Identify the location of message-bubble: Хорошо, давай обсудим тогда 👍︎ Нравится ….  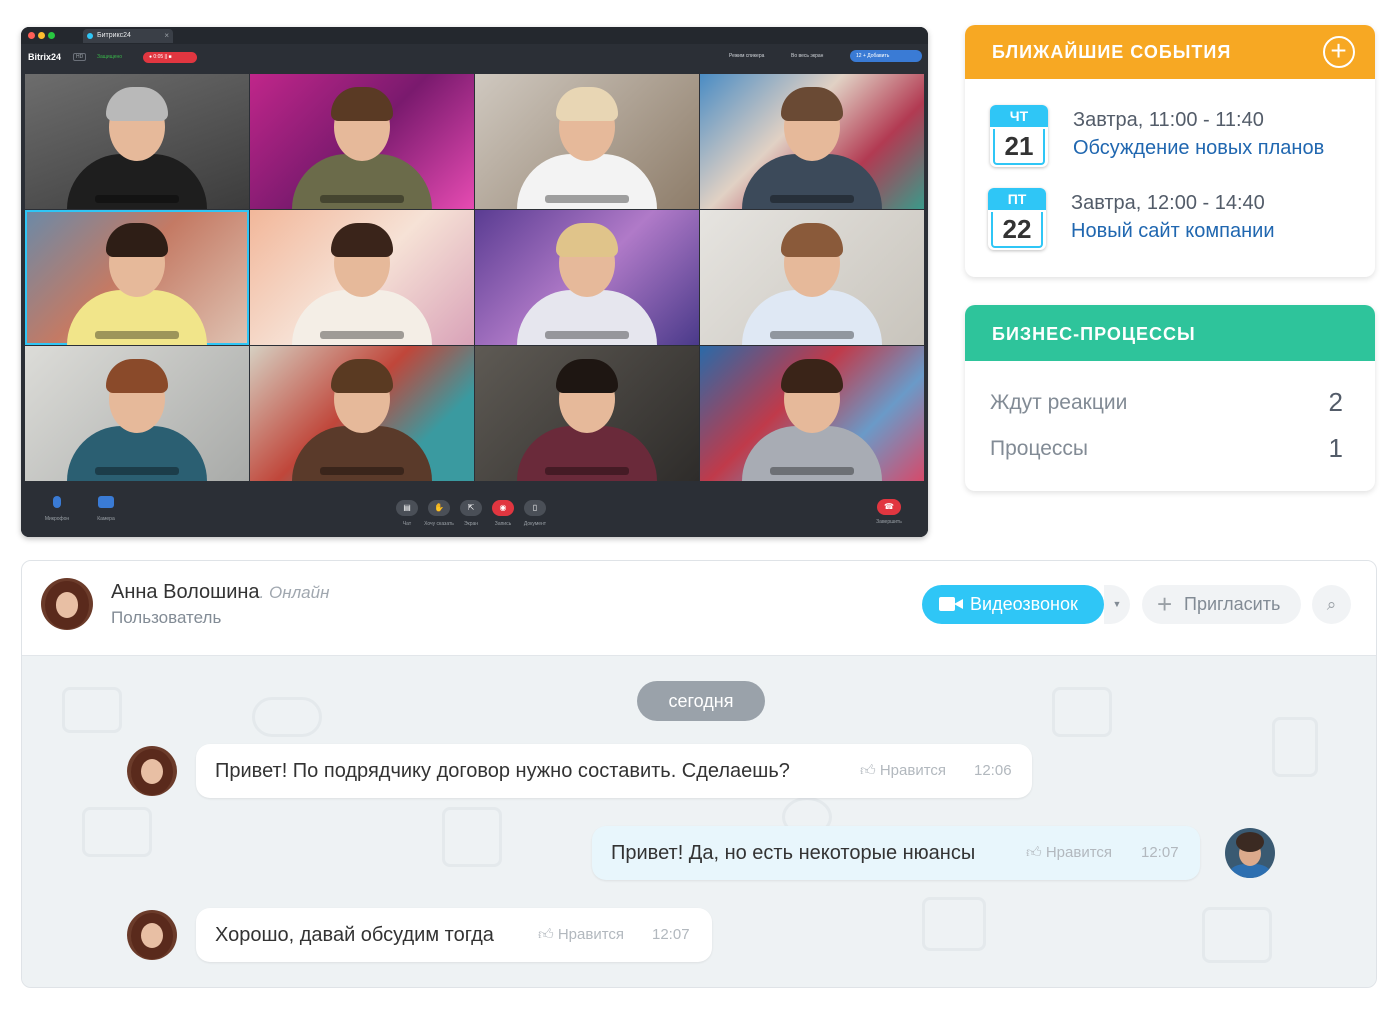
(454, 935).